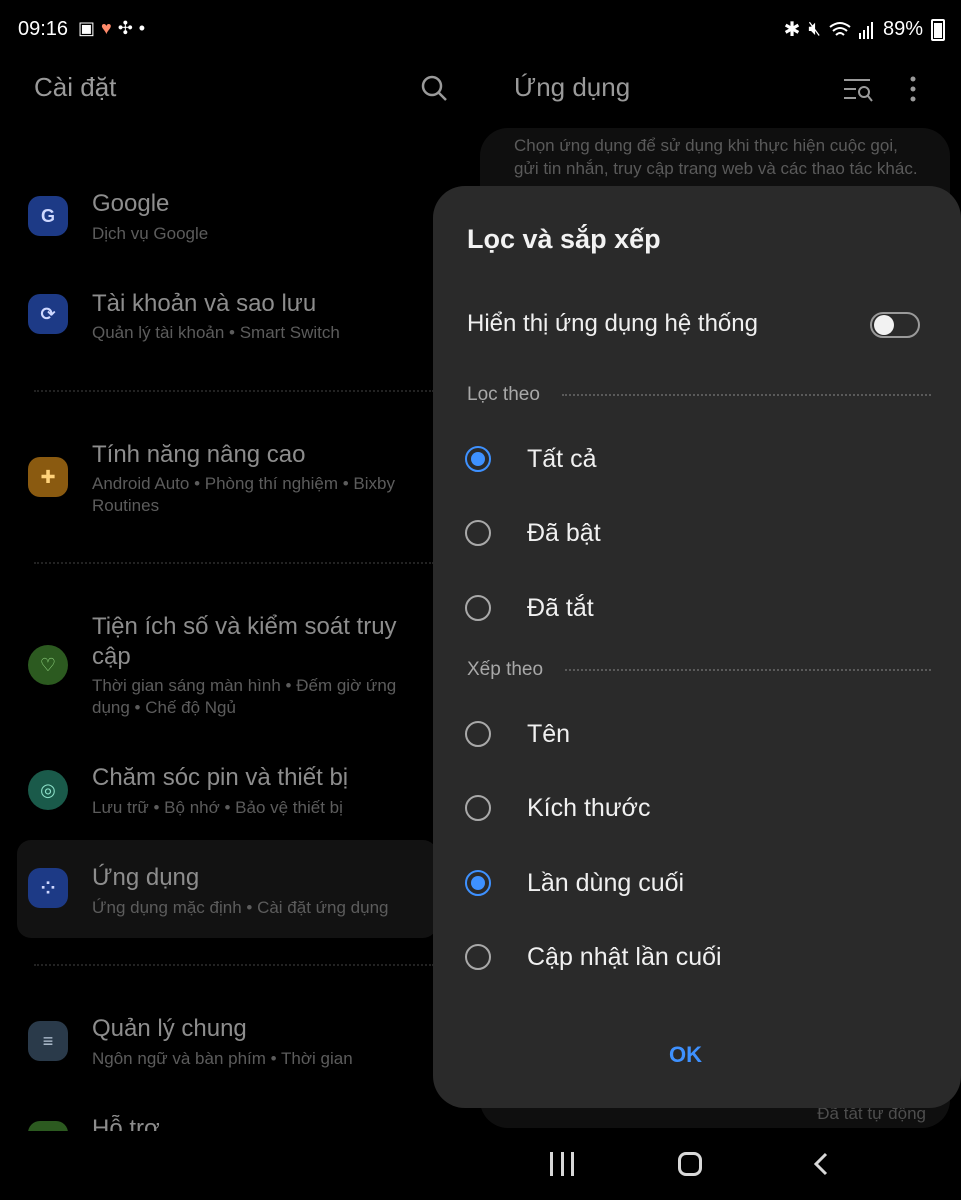 The image size is (961, 1200). Describe the element at coordinates (90, 28) in the screenshot. I see `image-icon: ▣` at that location.